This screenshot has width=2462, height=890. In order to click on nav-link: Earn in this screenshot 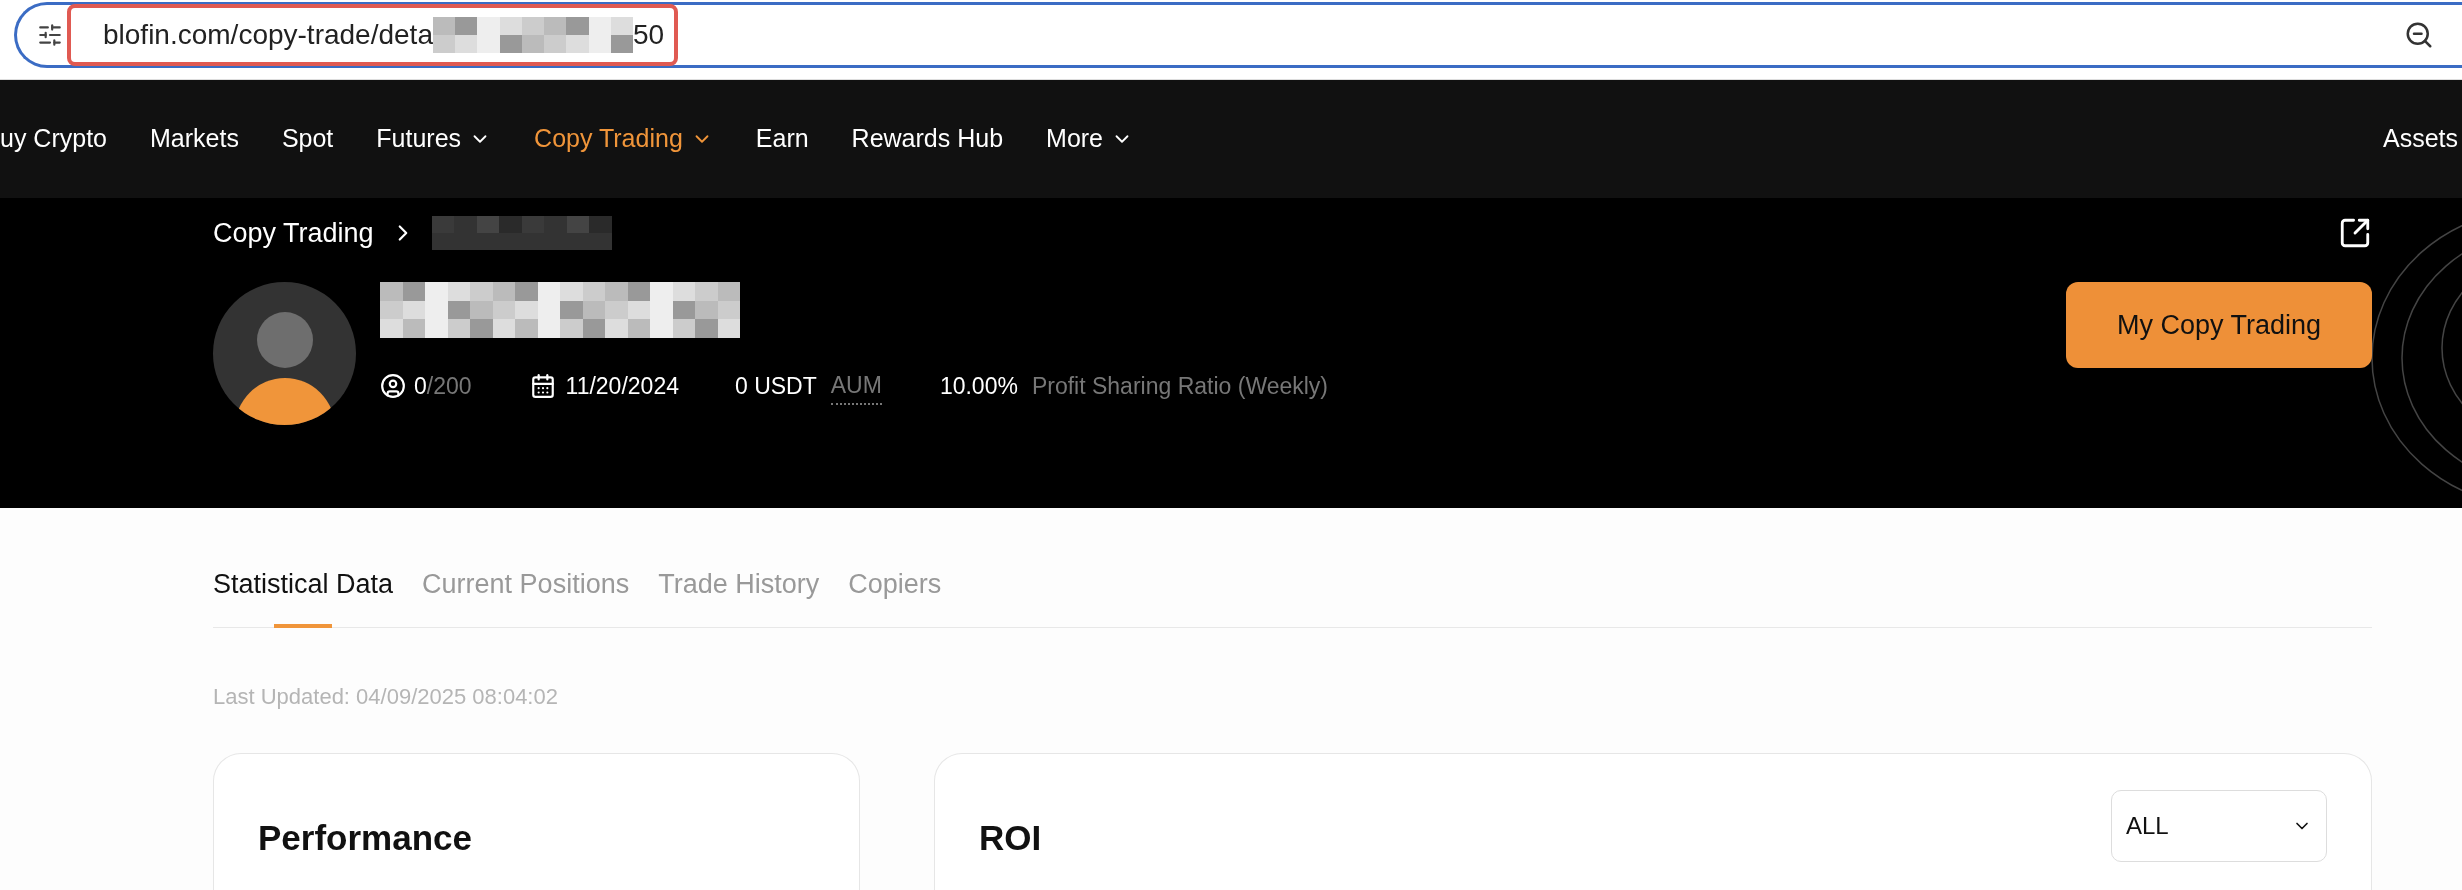, I will do `click(782, 139)`.